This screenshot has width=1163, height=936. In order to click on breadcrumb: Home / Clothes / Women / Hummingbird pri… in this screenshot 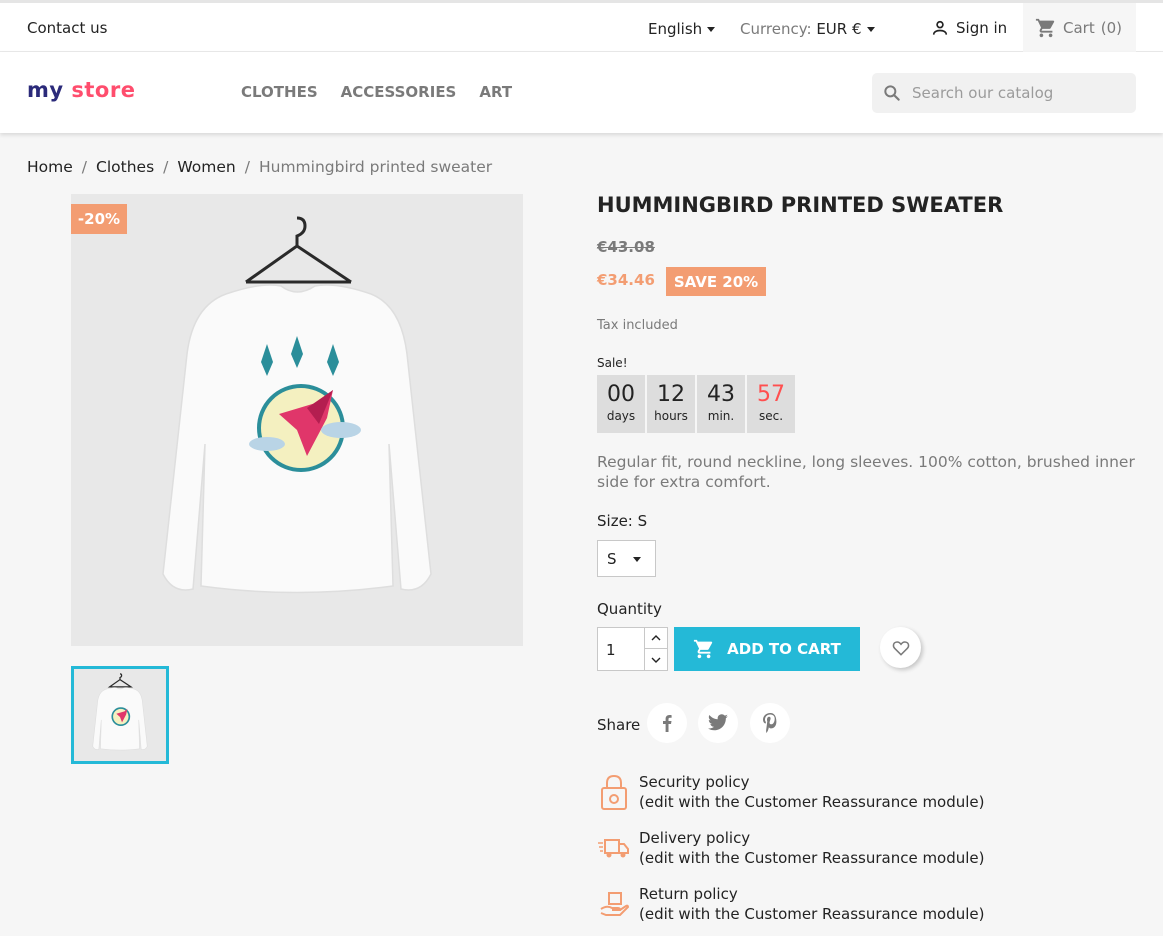, I will do `click(259, 167)`.